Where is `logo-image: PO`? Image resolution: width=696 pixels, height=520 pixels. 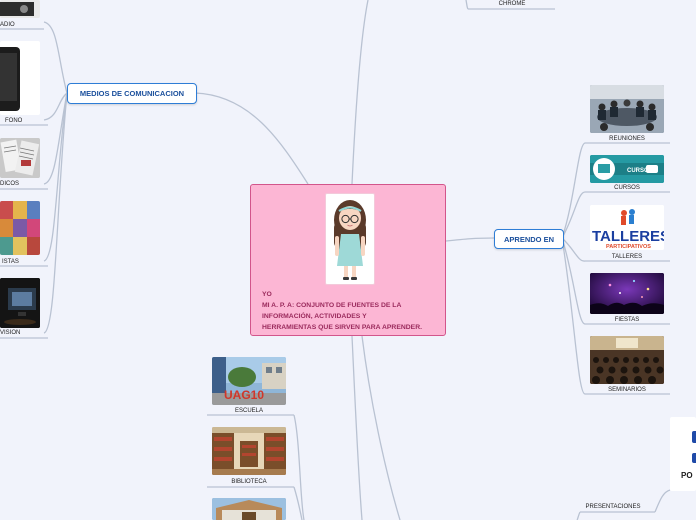
logo-image: PO is located at coordinates (683, 454).